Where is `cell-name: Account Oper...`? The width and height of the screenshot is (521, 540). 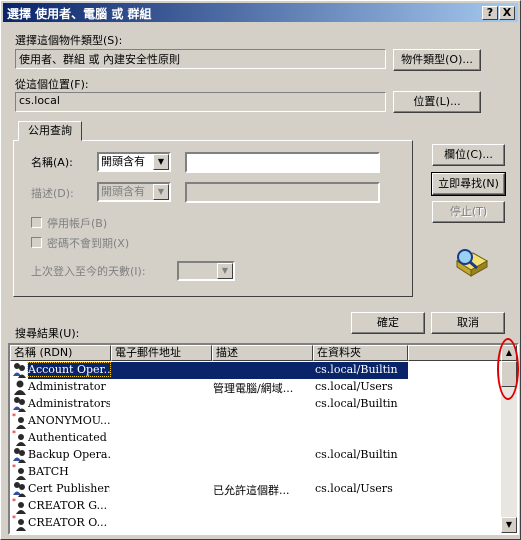 cell-name: Account Oper... is located at coordinates (69, 369).